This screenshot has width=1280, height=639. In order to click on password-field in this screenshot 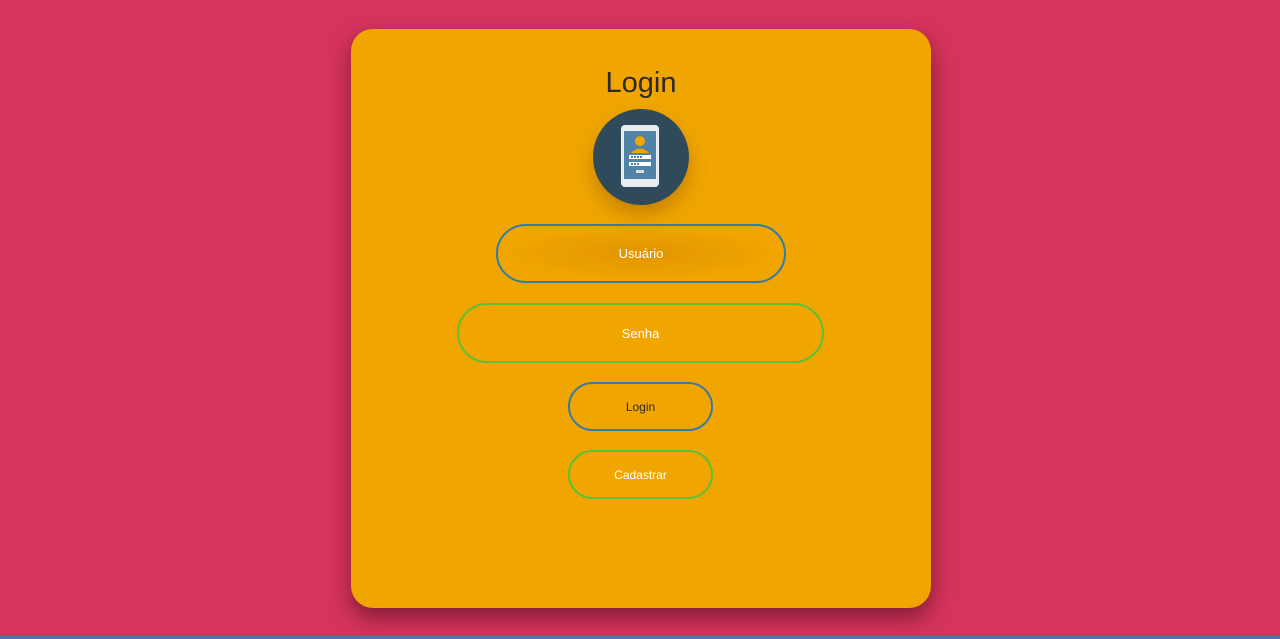, I will do `click(640, 333)`.